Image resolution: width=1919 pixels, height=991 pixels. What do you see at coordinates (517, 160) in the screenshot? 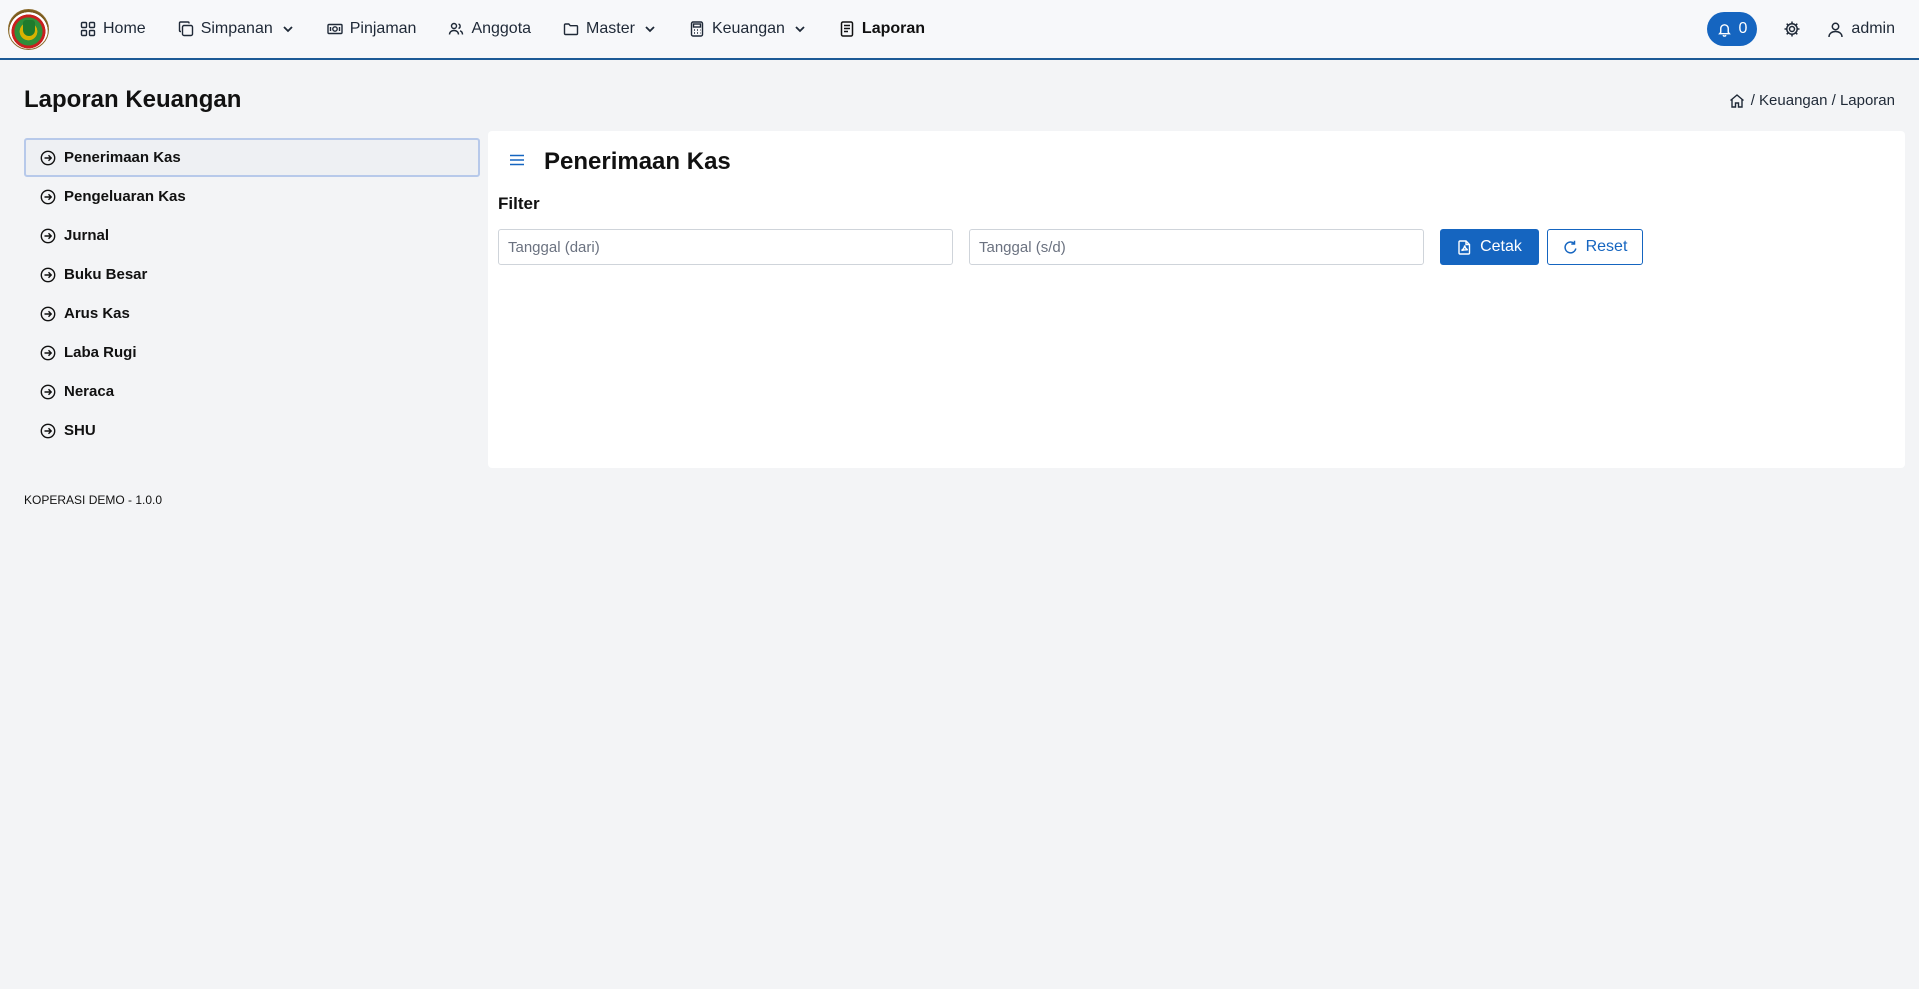
I see `menu-toggle-icon` at bounding box center [517, 160].